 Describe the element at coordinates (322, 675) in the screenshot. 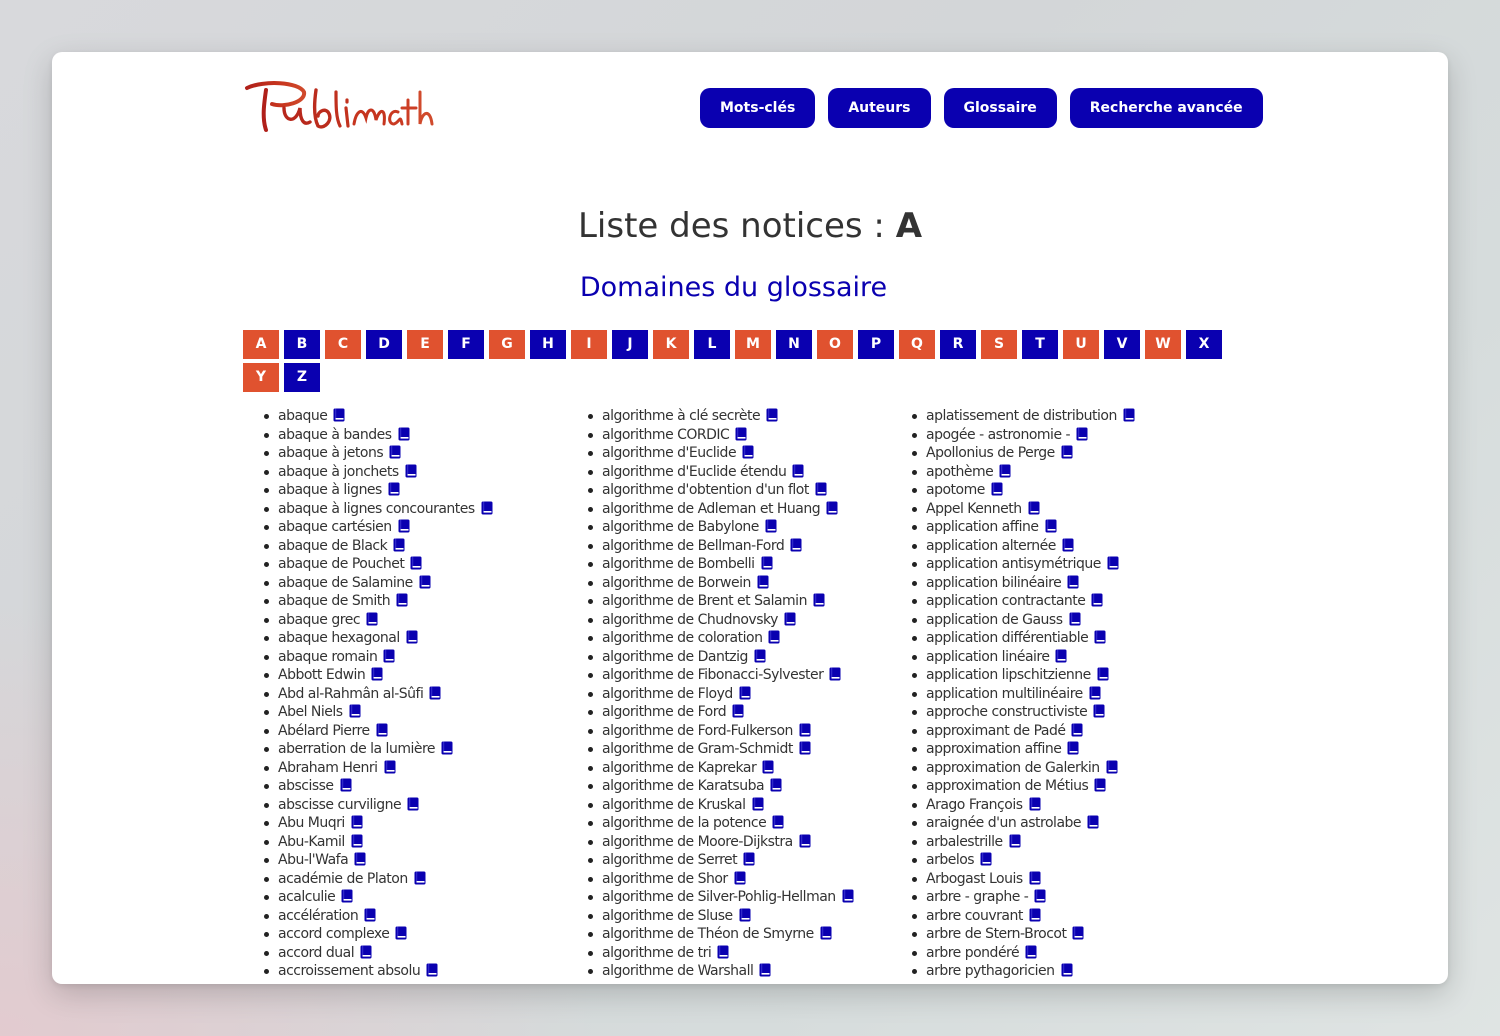

I see `glossary-term-link: Abbott Edwin` at that location.